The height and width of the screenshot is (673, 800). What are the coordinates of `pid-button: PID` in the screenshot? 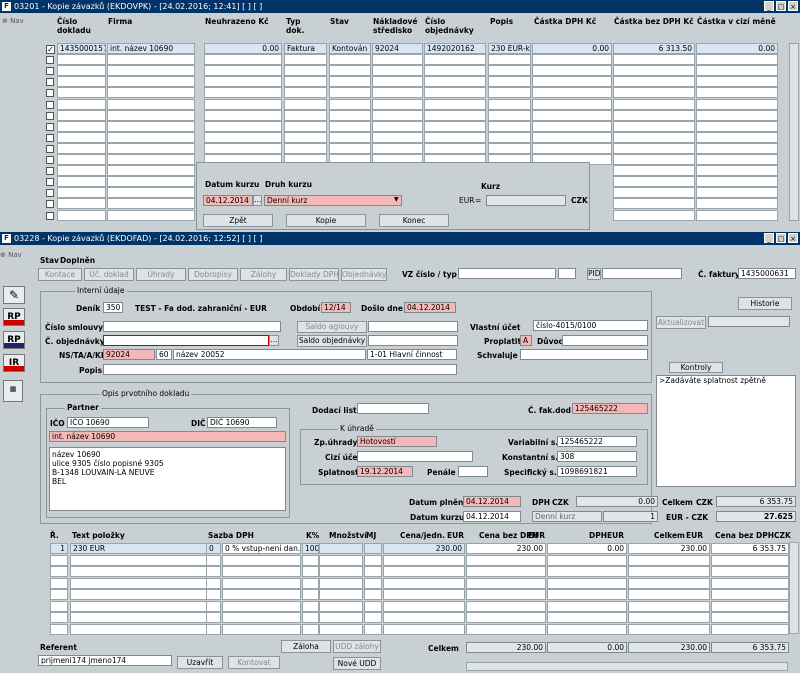 It's located at (594, 274).